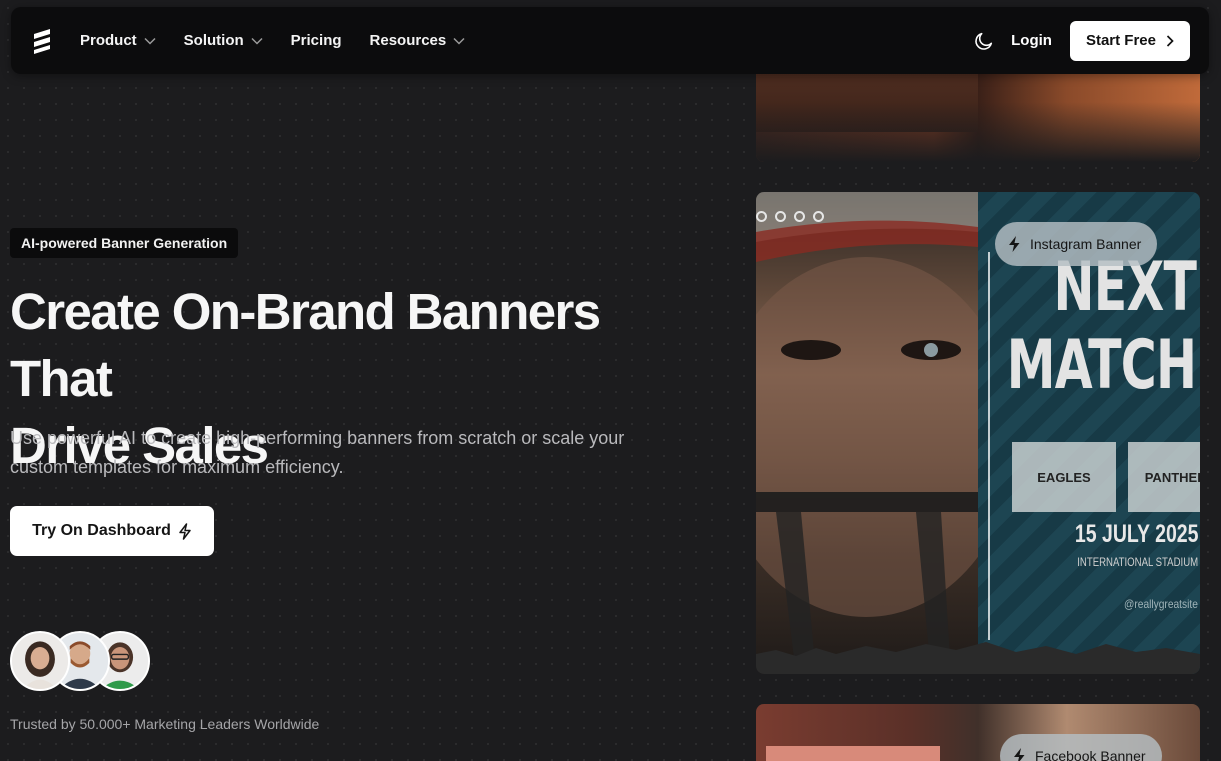  Describe the element at coordinates (1172, 477) in the screenshot. I see `team-name: PANTHERS` at that location.